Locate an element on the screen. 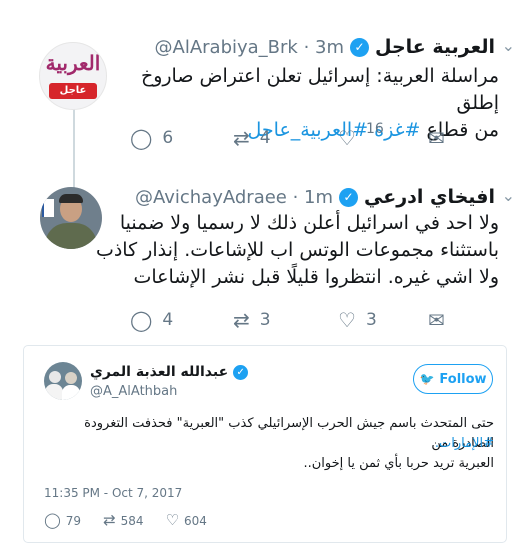 The height and width of the screenshot is (552, 529). card-text-line3: العبرية تريد حربا بأي ثمن يا إخوان.. is located at coordinates (399, 463).